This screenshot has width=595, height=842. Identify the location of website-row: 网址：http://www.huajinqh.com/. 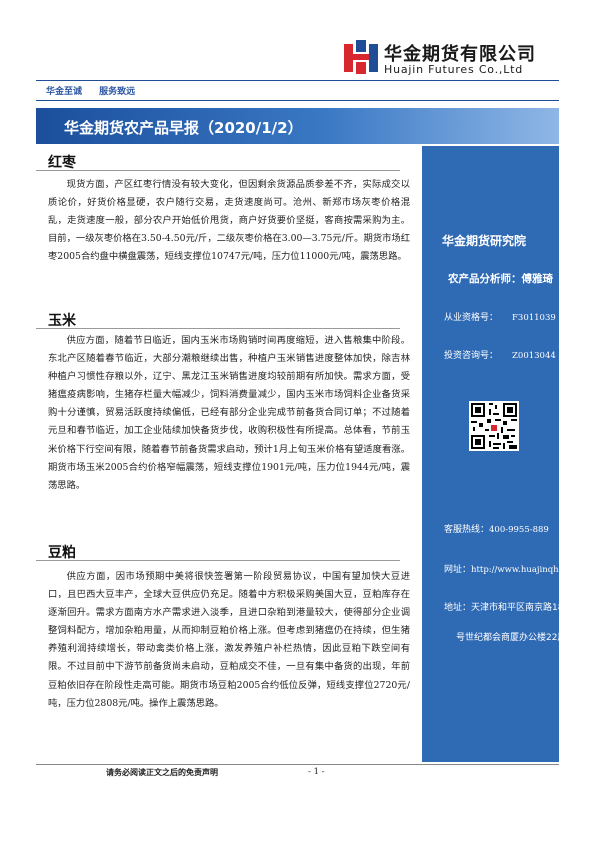
(513, 568).